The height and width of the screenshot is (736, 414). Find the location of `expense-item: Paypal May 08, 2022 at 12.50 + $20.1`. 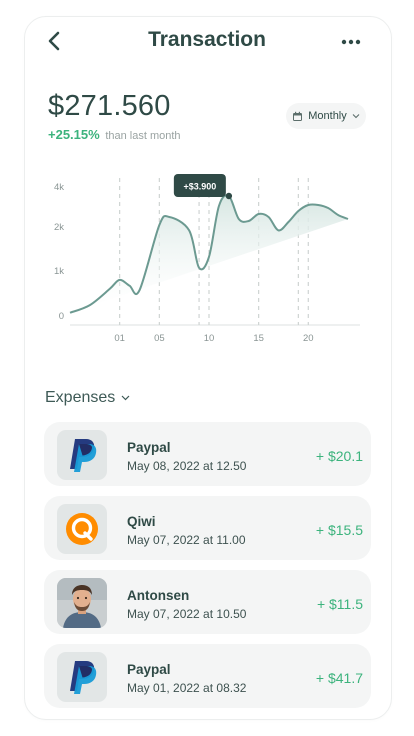

expense-item: Paypal May 08, 2022 at 12.50 + $20.1 is located at coordinates (207, 454).